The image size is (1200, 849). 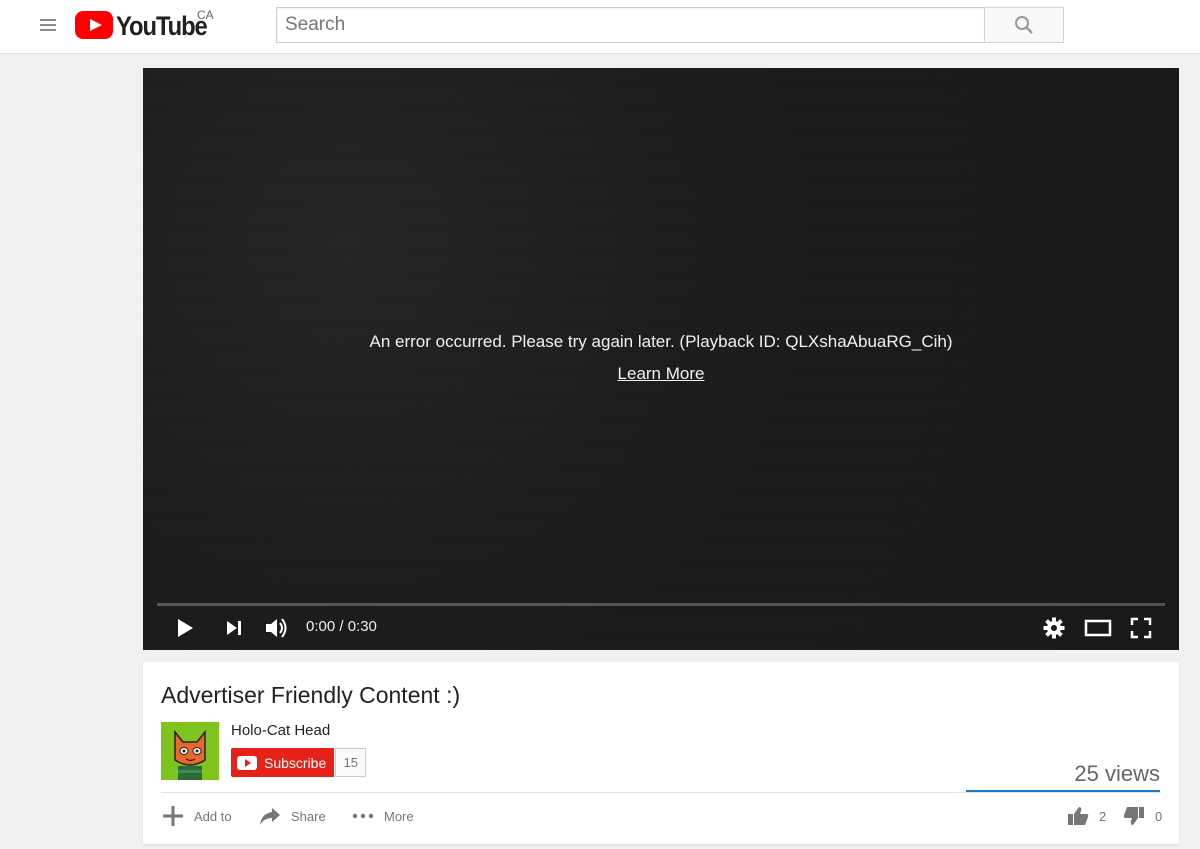 I want to click on fullscreen-icon, so click(x=1141, y=628).